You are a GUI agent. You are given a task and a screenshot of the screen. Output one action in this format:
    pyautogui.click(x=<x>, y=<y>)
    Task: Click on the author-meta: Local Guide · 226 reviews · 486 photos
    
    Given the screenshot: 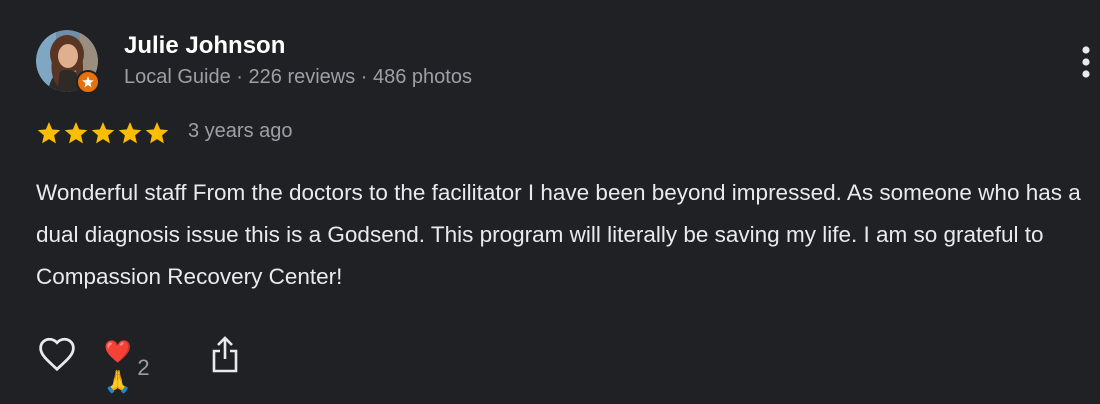 What is the action you would take?
    pyautogui.click(x=298, y=77)
    